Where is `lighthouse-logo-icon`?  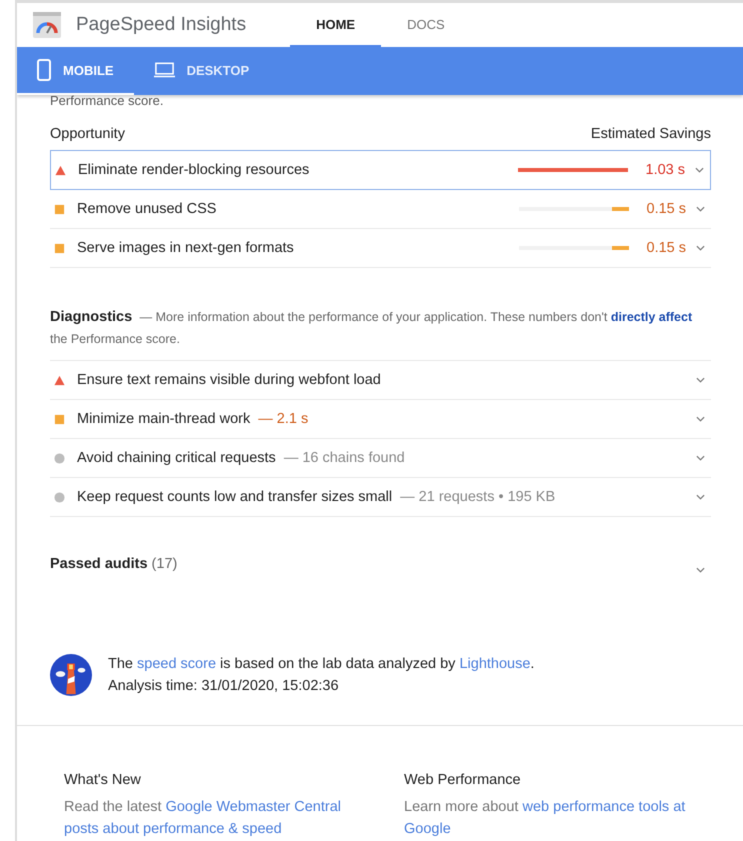
lighthouse-logo-icon is located at coordinates (71, 675).